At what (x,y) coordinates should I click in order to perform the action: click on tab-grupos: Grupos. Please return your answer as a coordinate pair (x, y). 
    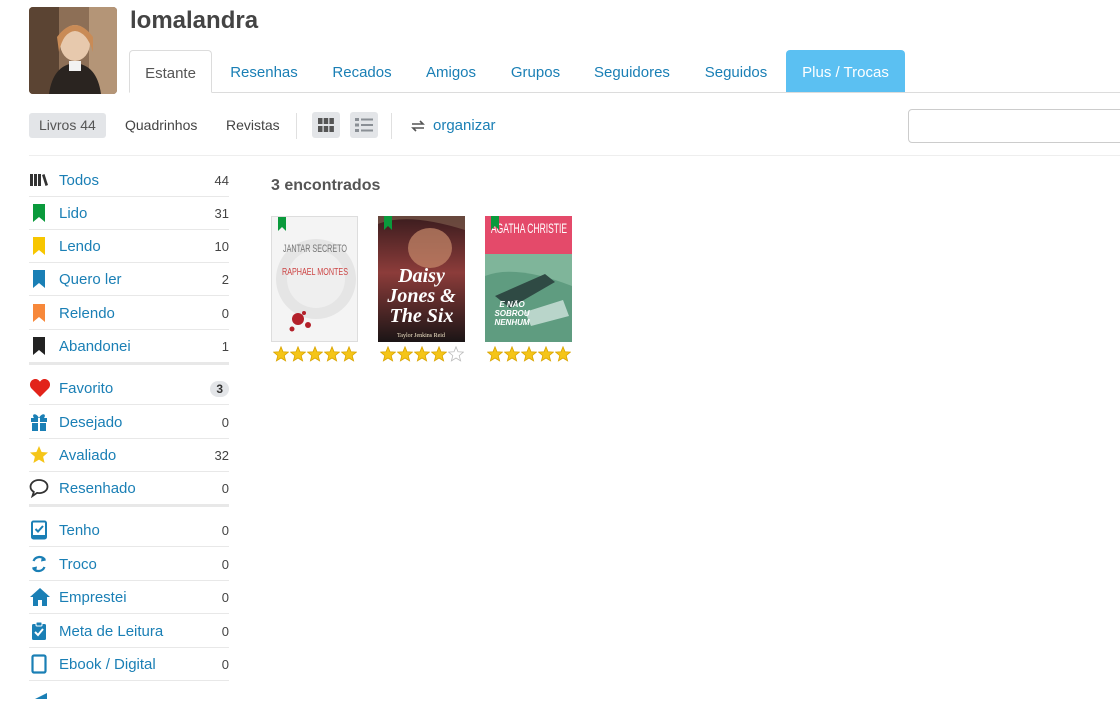
    Looking at the image, I should click on (535, 71).